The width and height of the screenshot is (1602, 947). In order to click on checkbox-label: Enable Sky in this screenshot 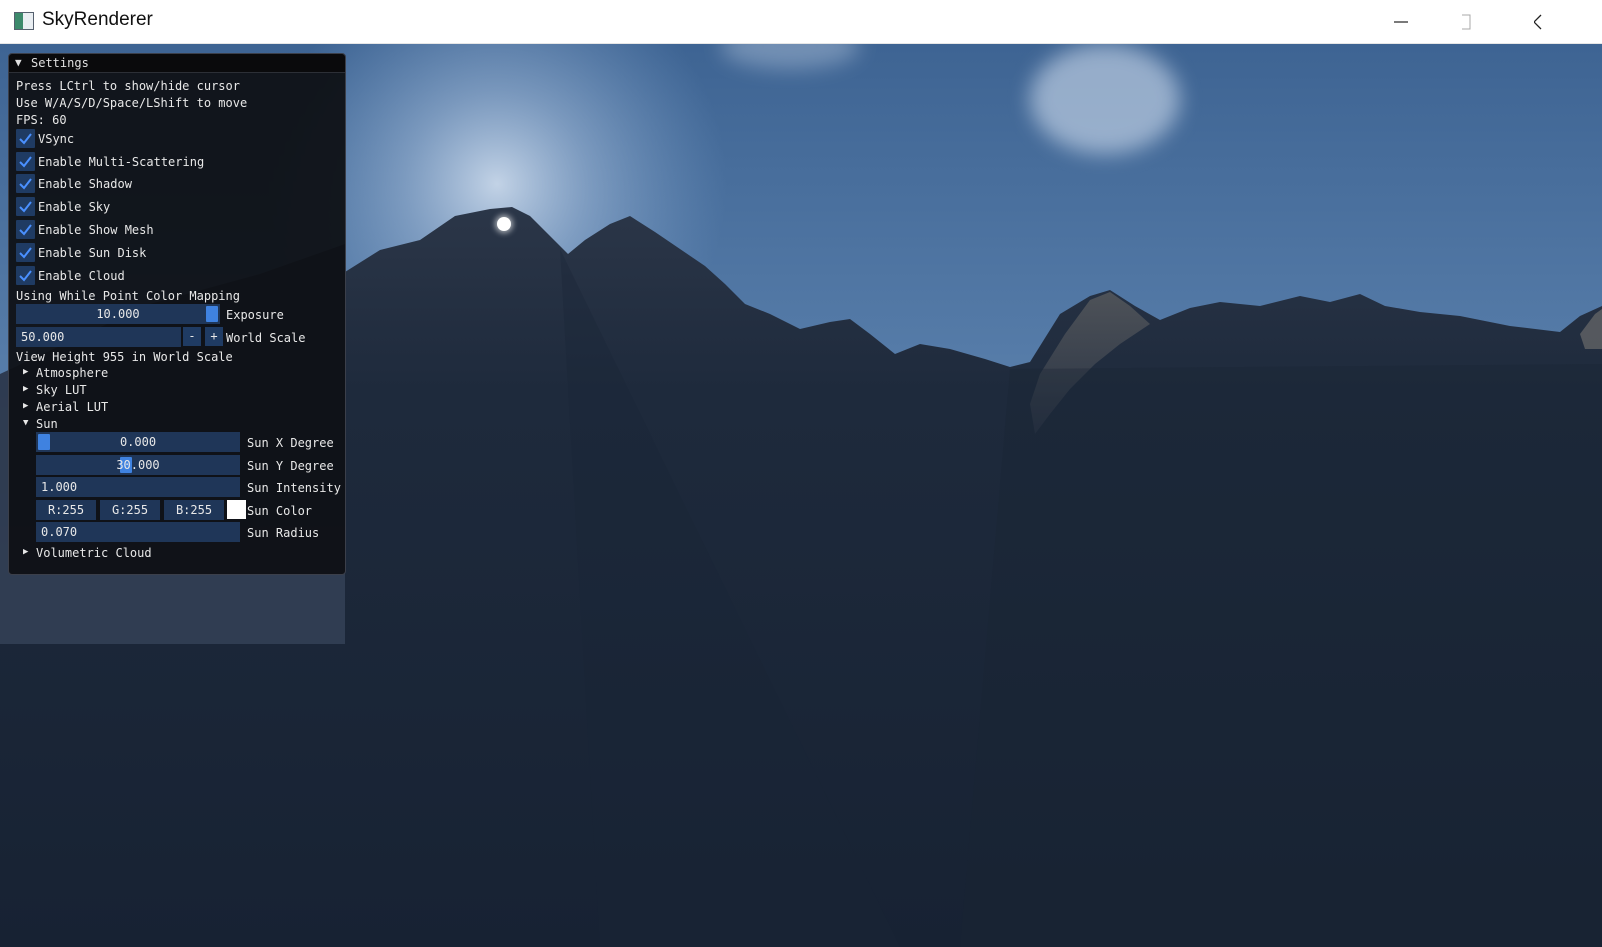, I will do `click(74, 207)`.